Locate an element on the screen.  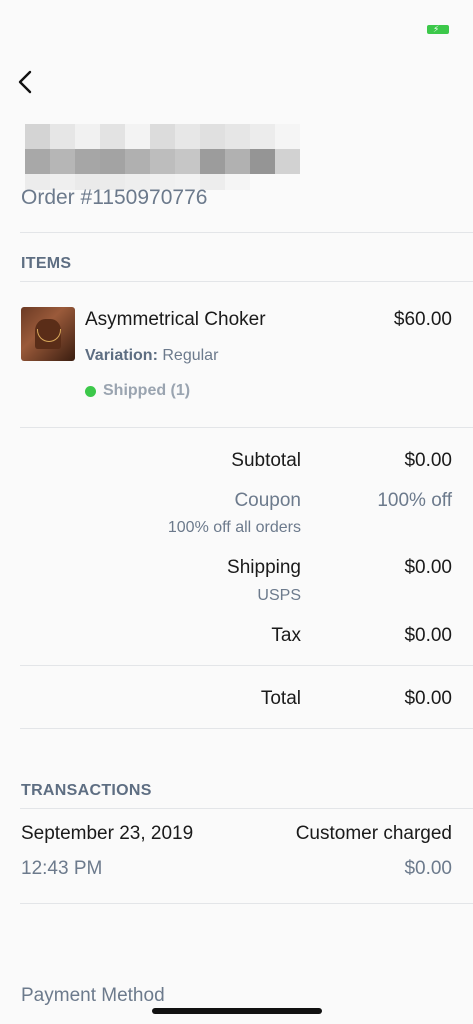
variation-value: Regular is located at coordinates (190, 355).